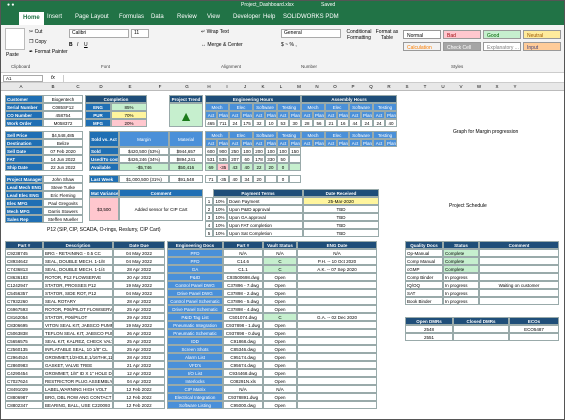 This screenshot has height=420, width=565. What do you see at coordinates (24, 309) in the screenshot?
I see `part-number: C6967593` at bounding box center [24, 309].